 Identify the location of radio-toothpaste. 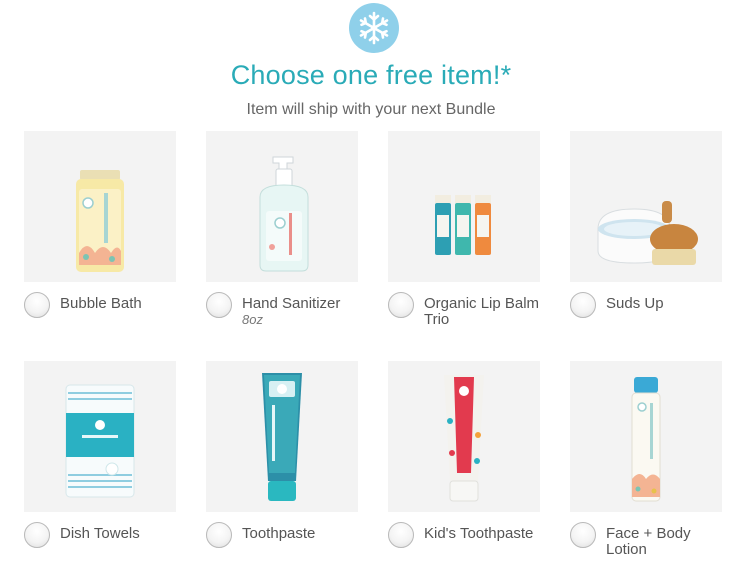
(219, 535).